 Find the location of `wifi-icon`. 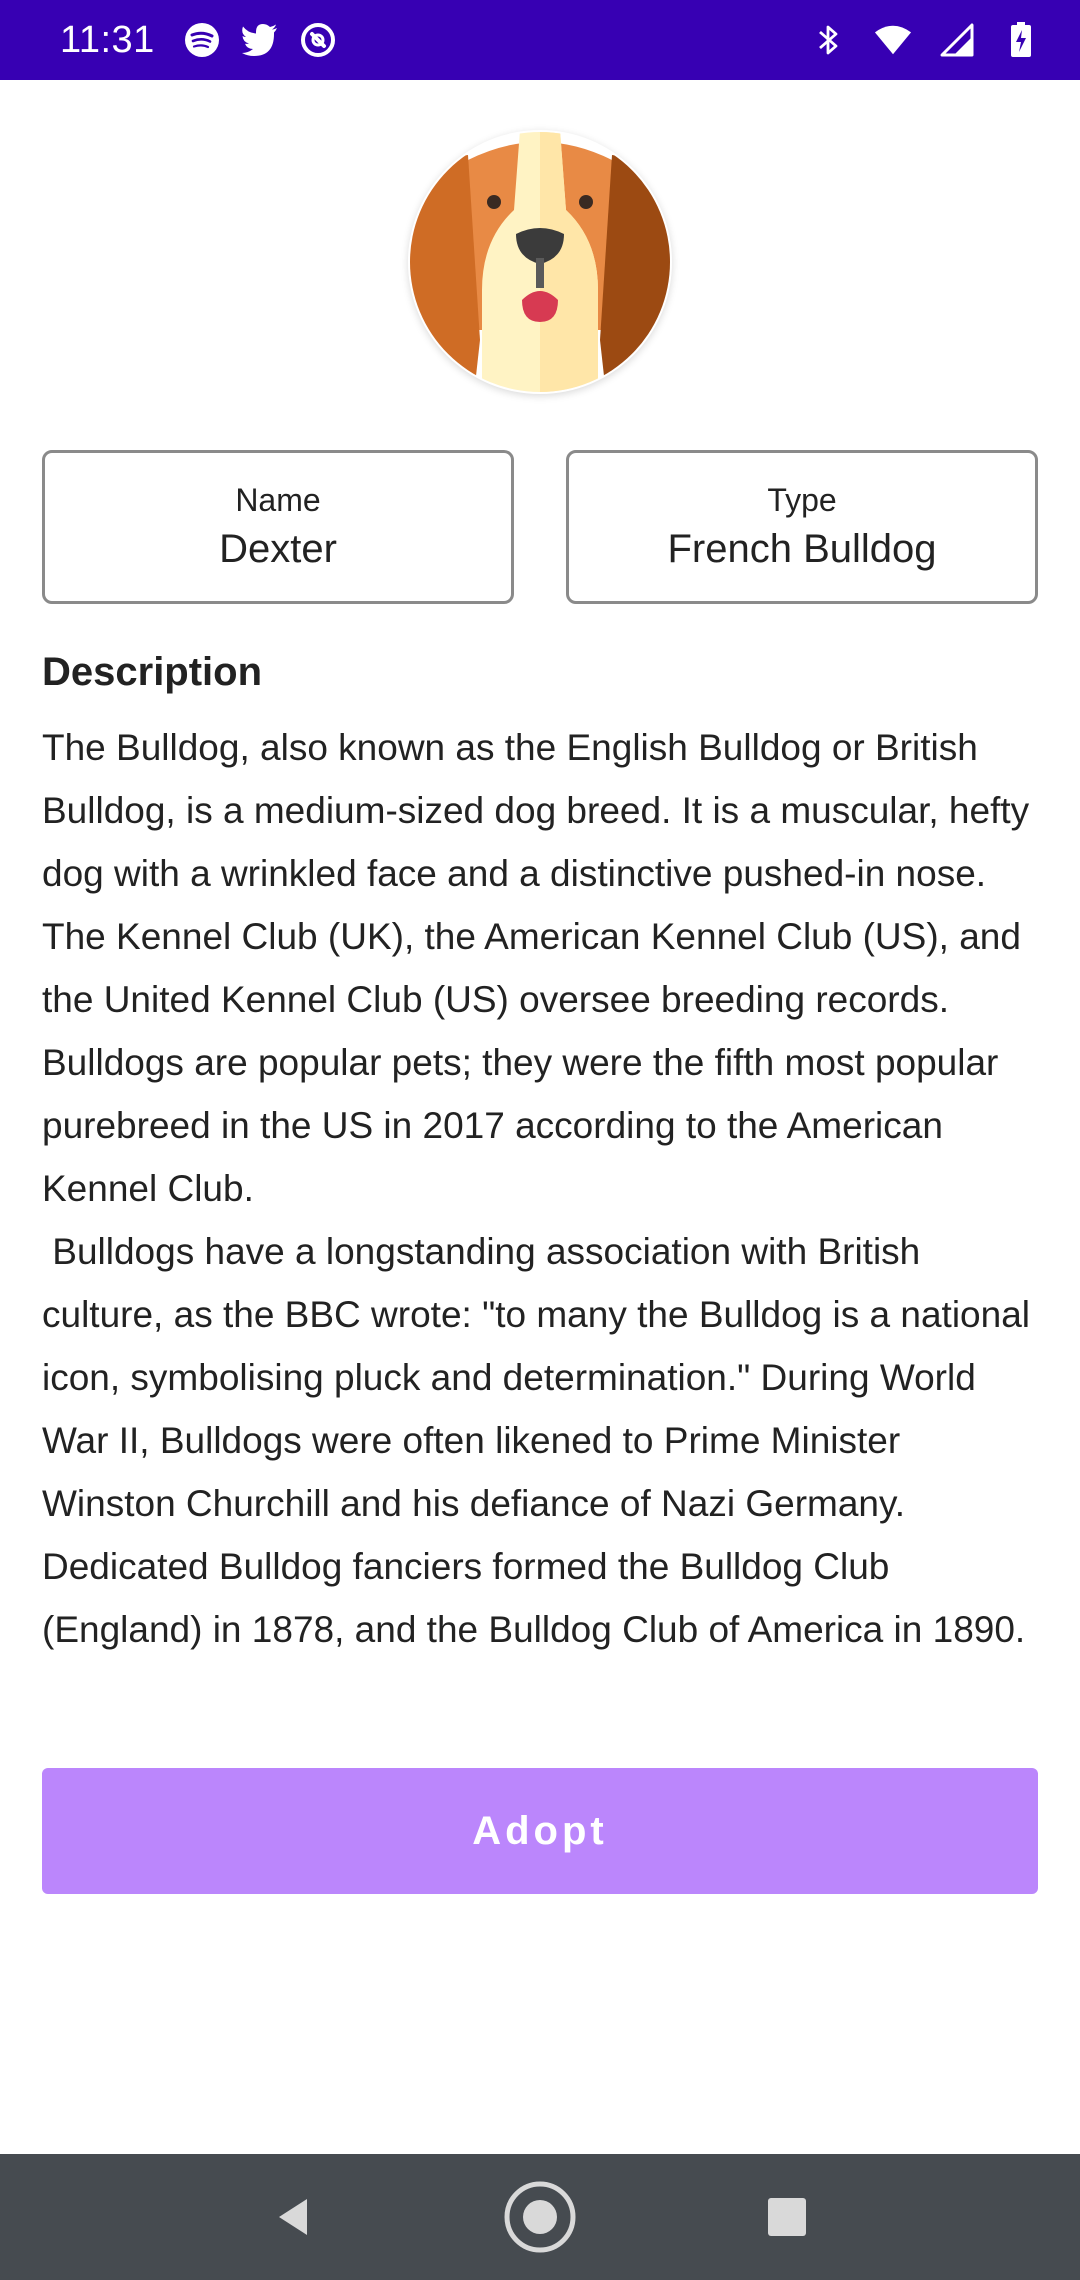

wifi-icon is located at coordinates (893, 40).